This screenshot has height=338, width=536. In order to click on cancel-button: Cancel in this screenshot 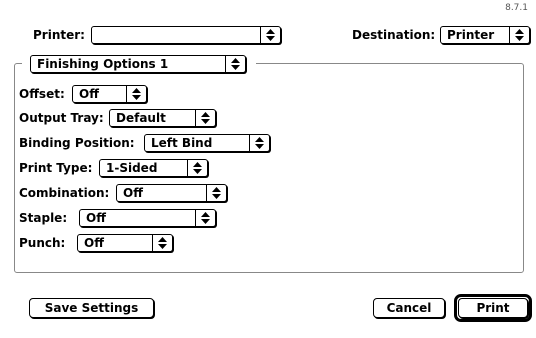, I will do `click(409, 308)`.